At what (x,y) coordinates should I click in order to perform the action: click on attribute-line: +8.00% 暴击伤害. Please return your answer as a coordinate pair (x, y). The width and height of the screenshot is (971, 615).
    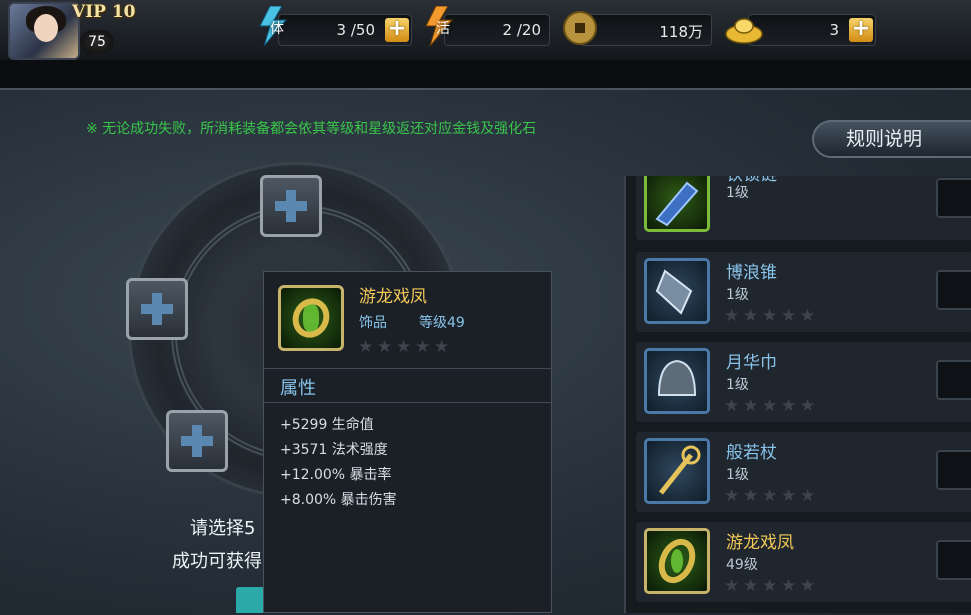
    Looking at the image, I should click on (338, 500).